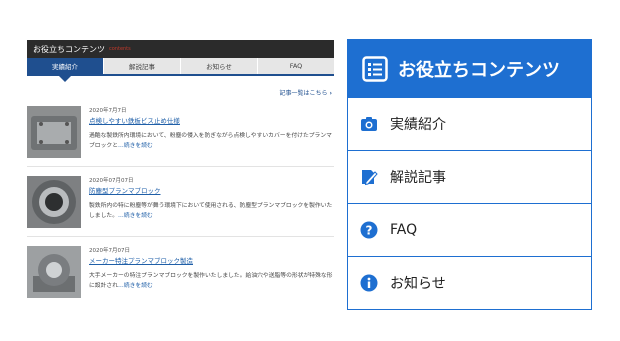 The height and width of the screenshot is (341, 620). Describe the element at coordinates (303, 93) in the screenshot. I see `article-list-link-label: 記事一覧はこちら` at that location.